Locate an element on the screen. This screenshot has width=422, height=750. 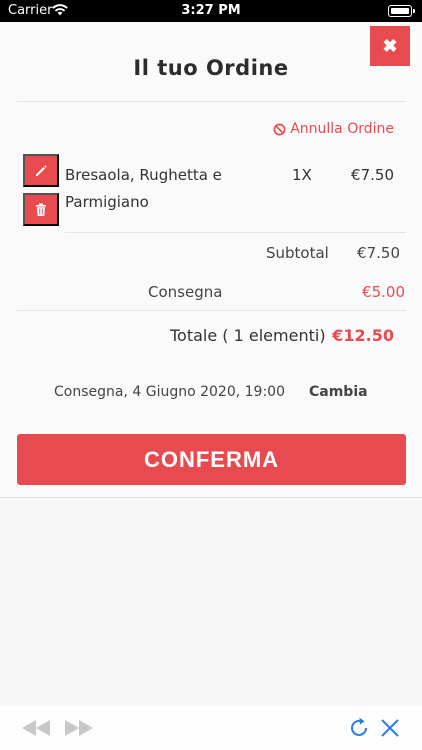
confirm-button: CONFERMA is located at coordinates (211, 459).